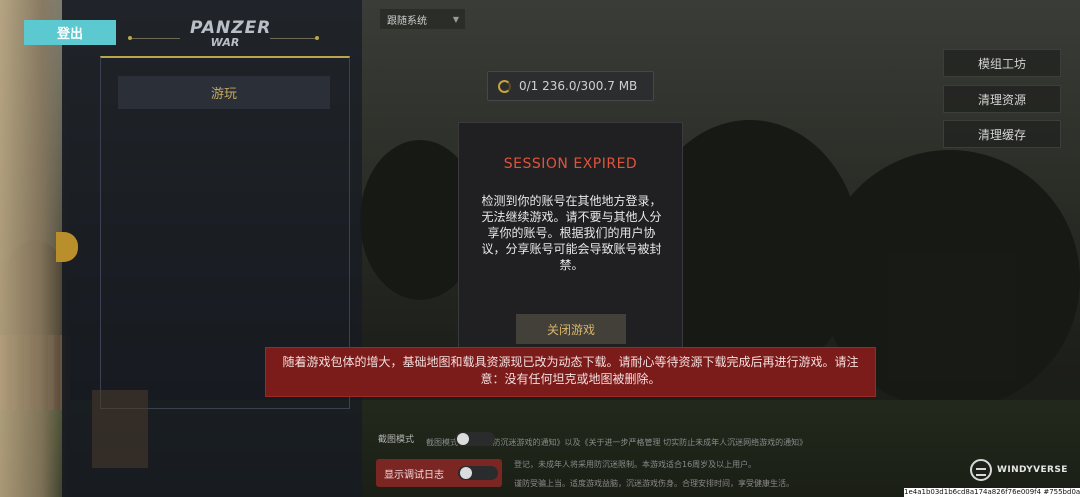 Image resolution: width=1080 pixels, height=497 pixels. I want to click on follow-system-dropdown: 跟随系统 ▼, so click(422, 19).